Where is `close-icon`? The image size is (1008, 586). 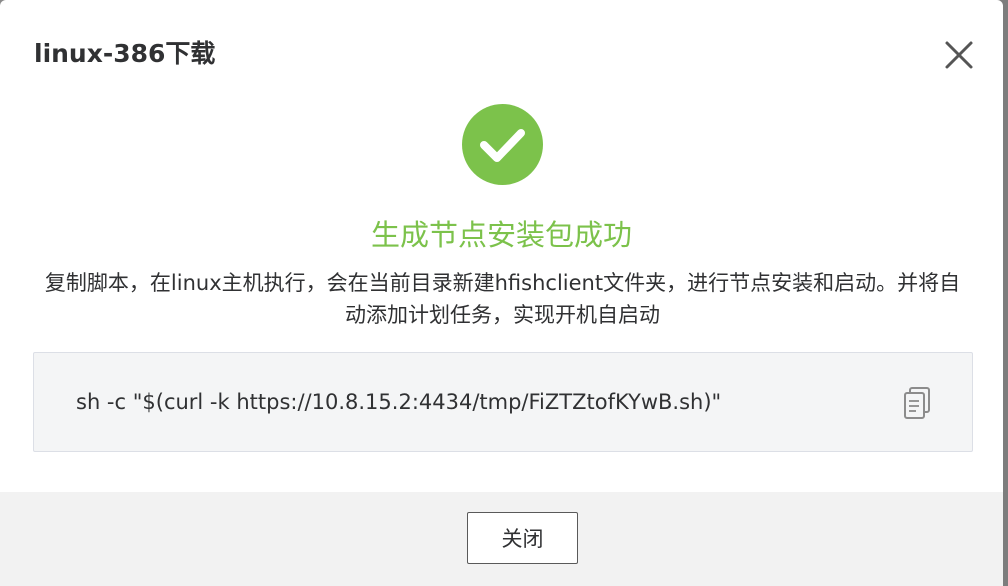
close-icon is located at coordinates (959, 55).